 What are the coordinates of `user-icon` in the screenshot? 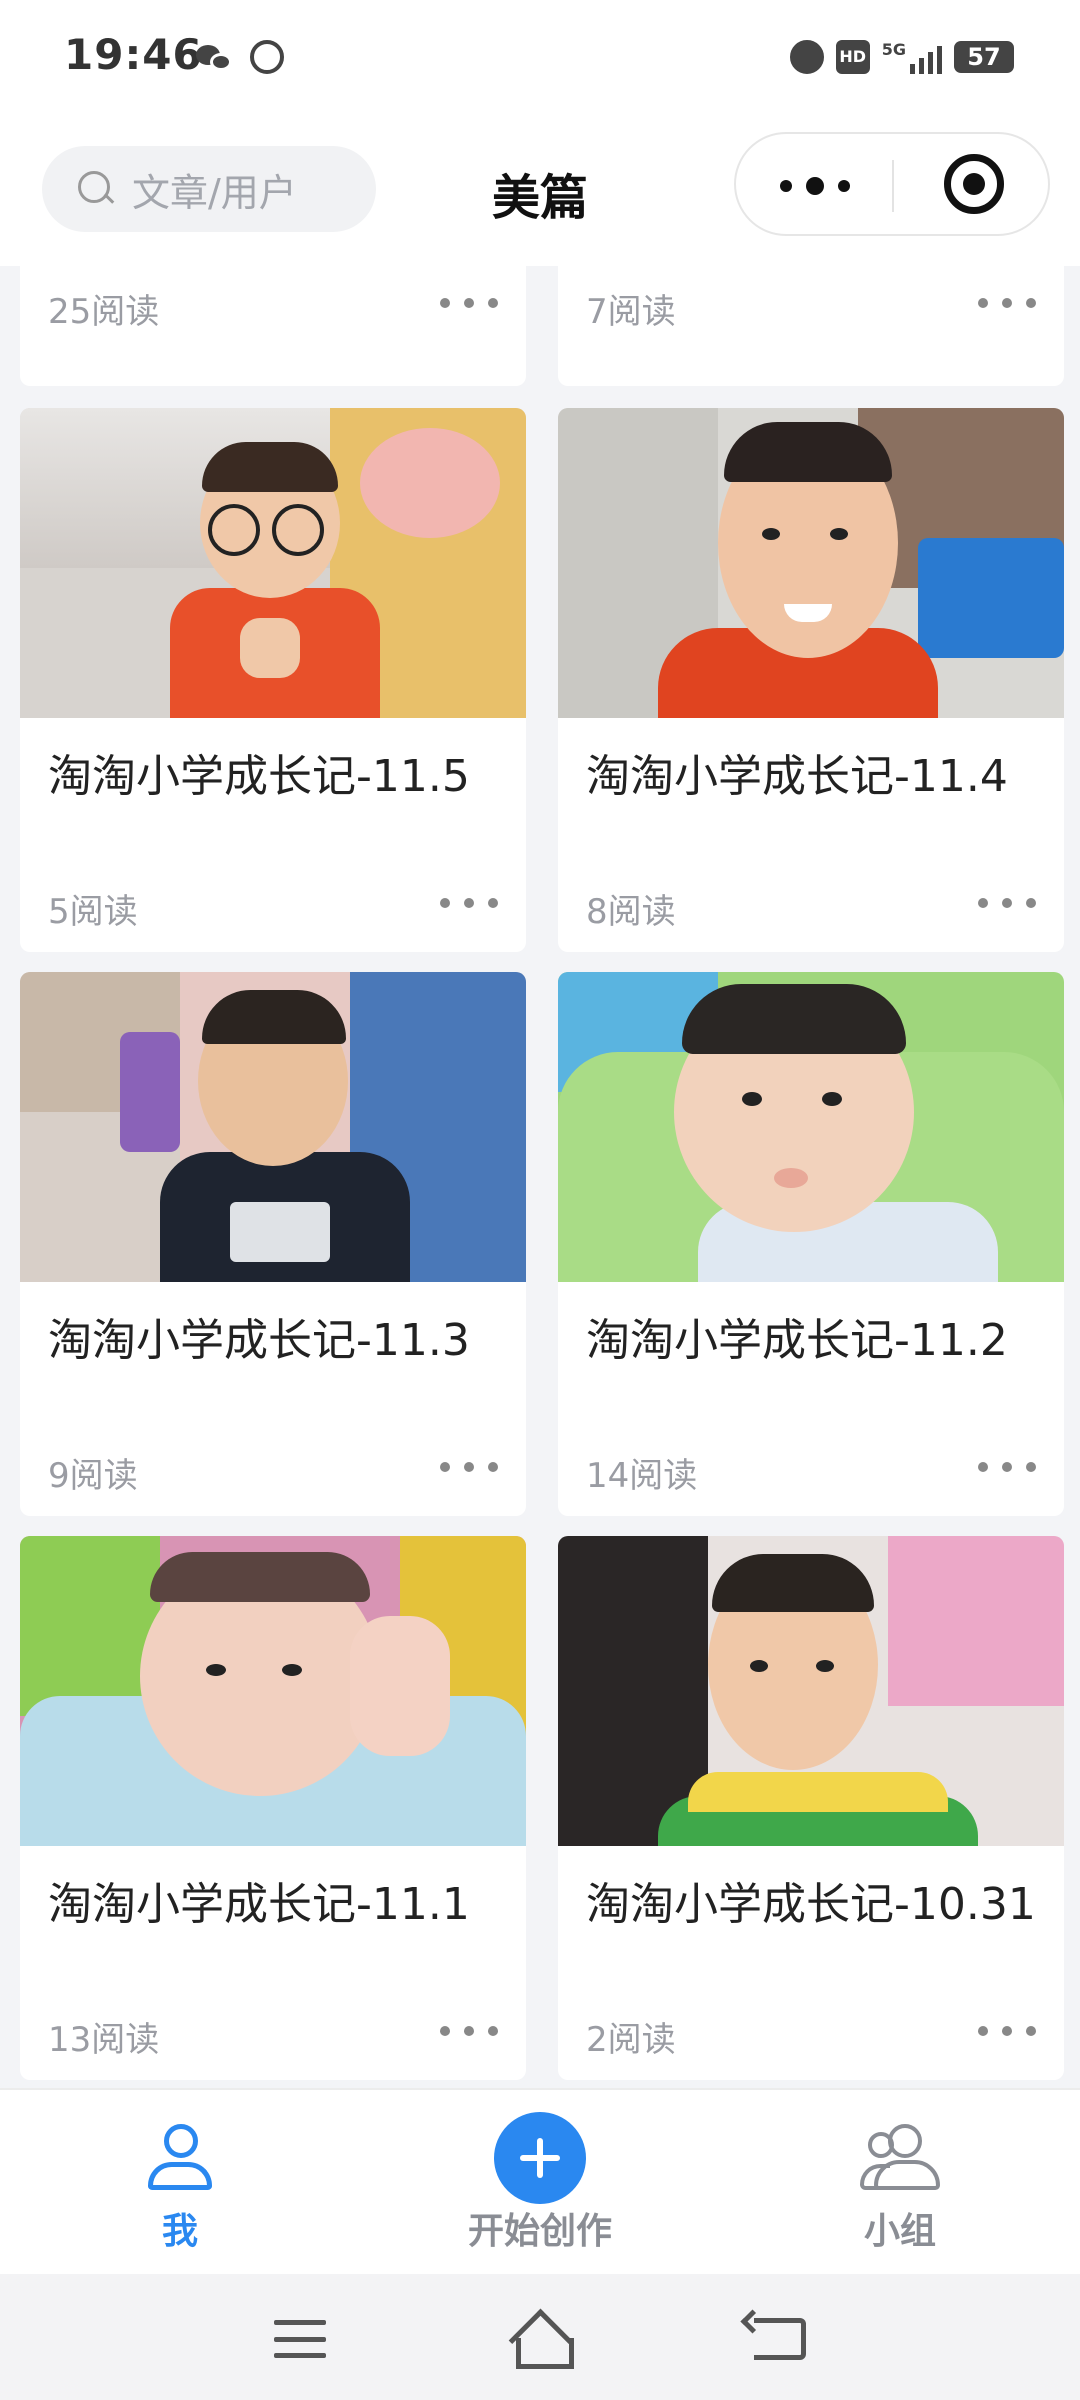 It's located at (180, 2157).